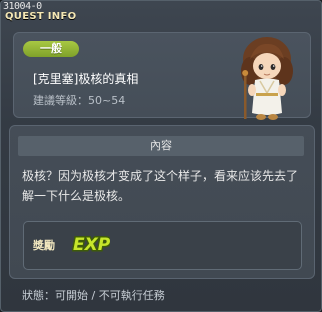 This screenshot has width=322, height=312. I want to click on exp-icon: EXP EXP, so click(91, 244).